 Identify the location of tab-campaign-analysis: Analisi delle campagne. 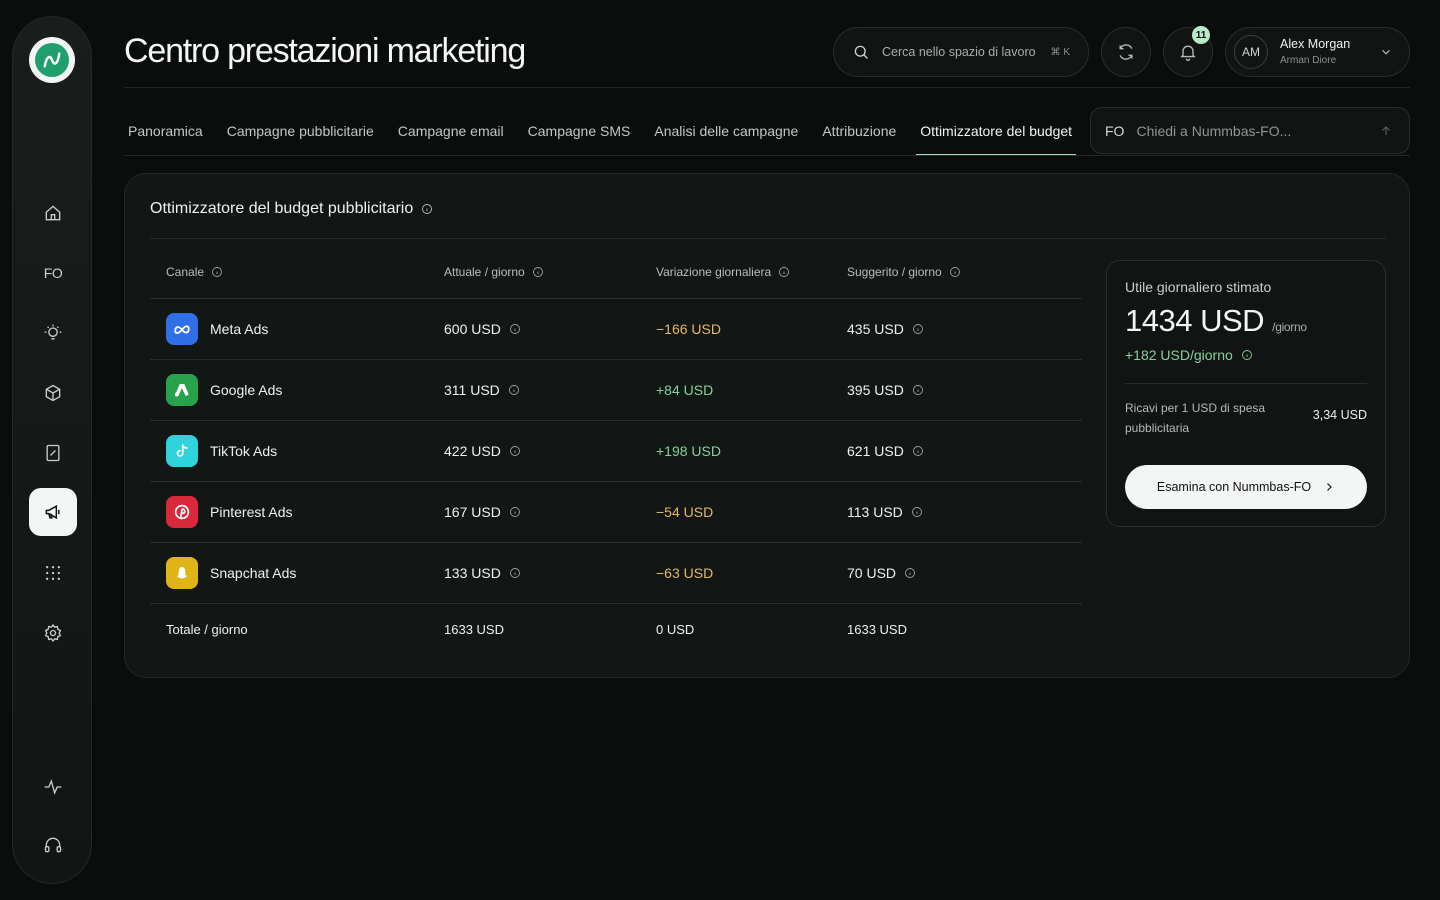
(726, 132).